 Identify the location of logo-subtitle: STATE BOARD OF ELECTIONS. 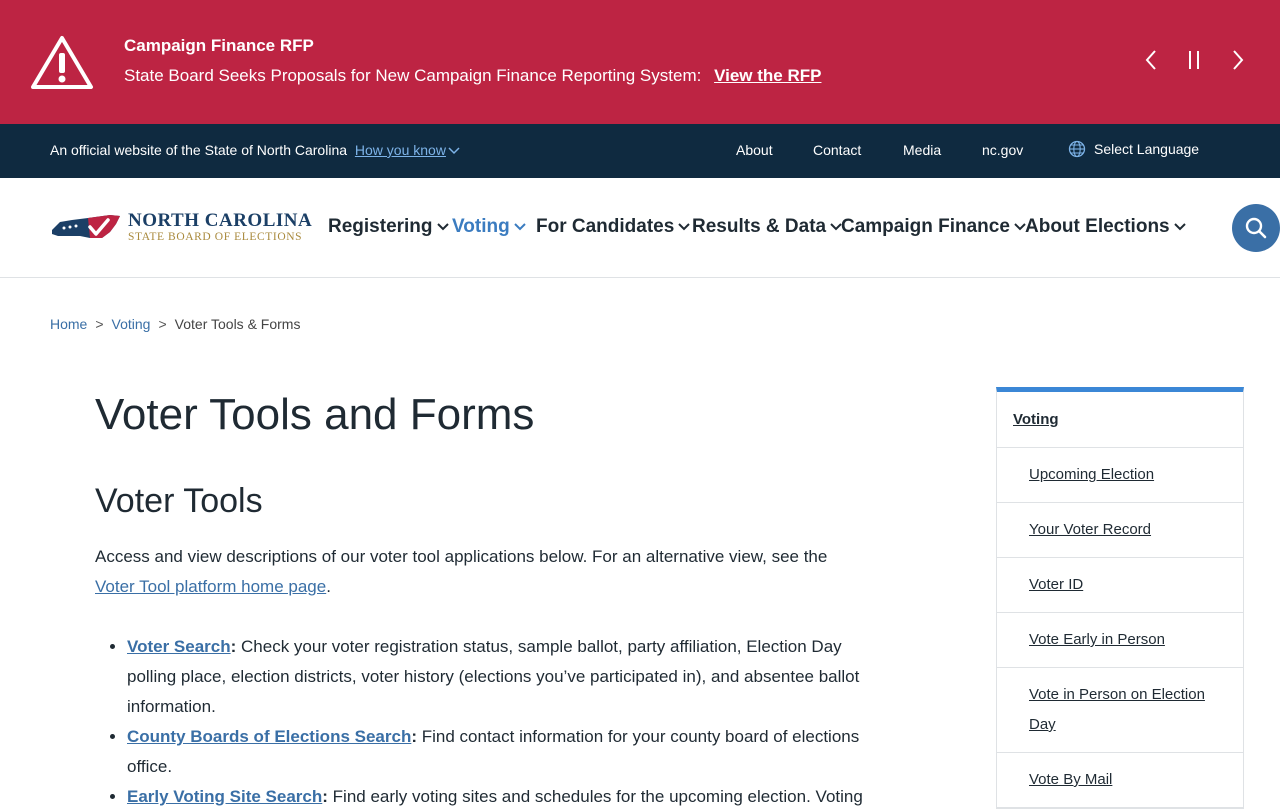
(215, 237).